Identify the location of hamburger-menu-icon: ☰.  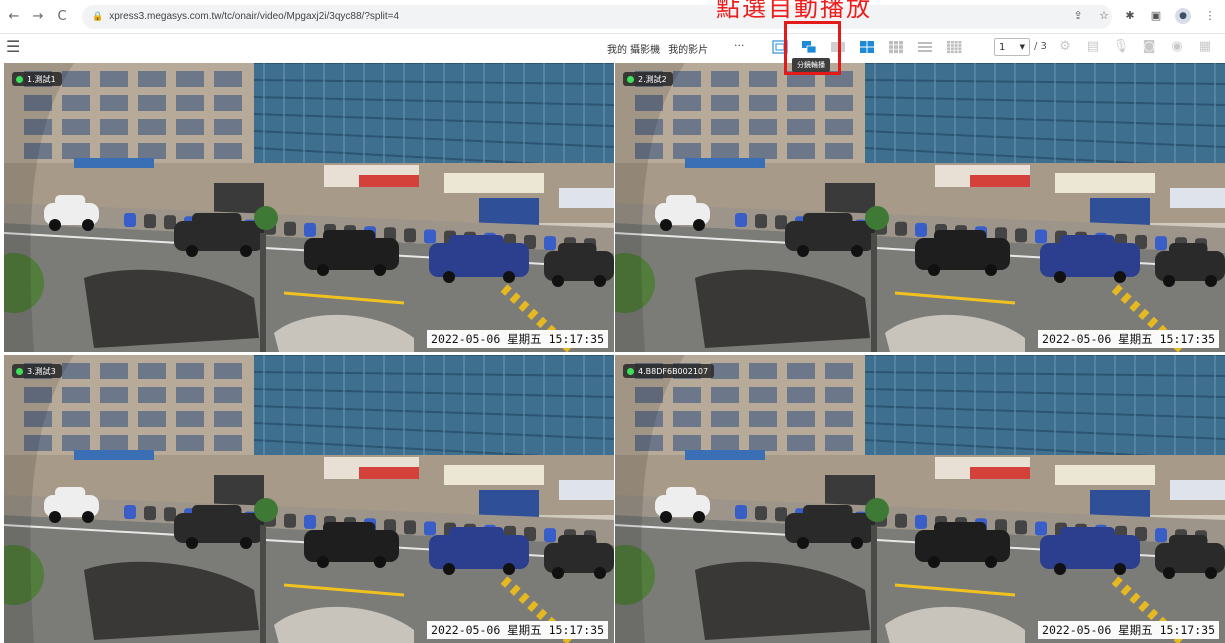
(14, 47).